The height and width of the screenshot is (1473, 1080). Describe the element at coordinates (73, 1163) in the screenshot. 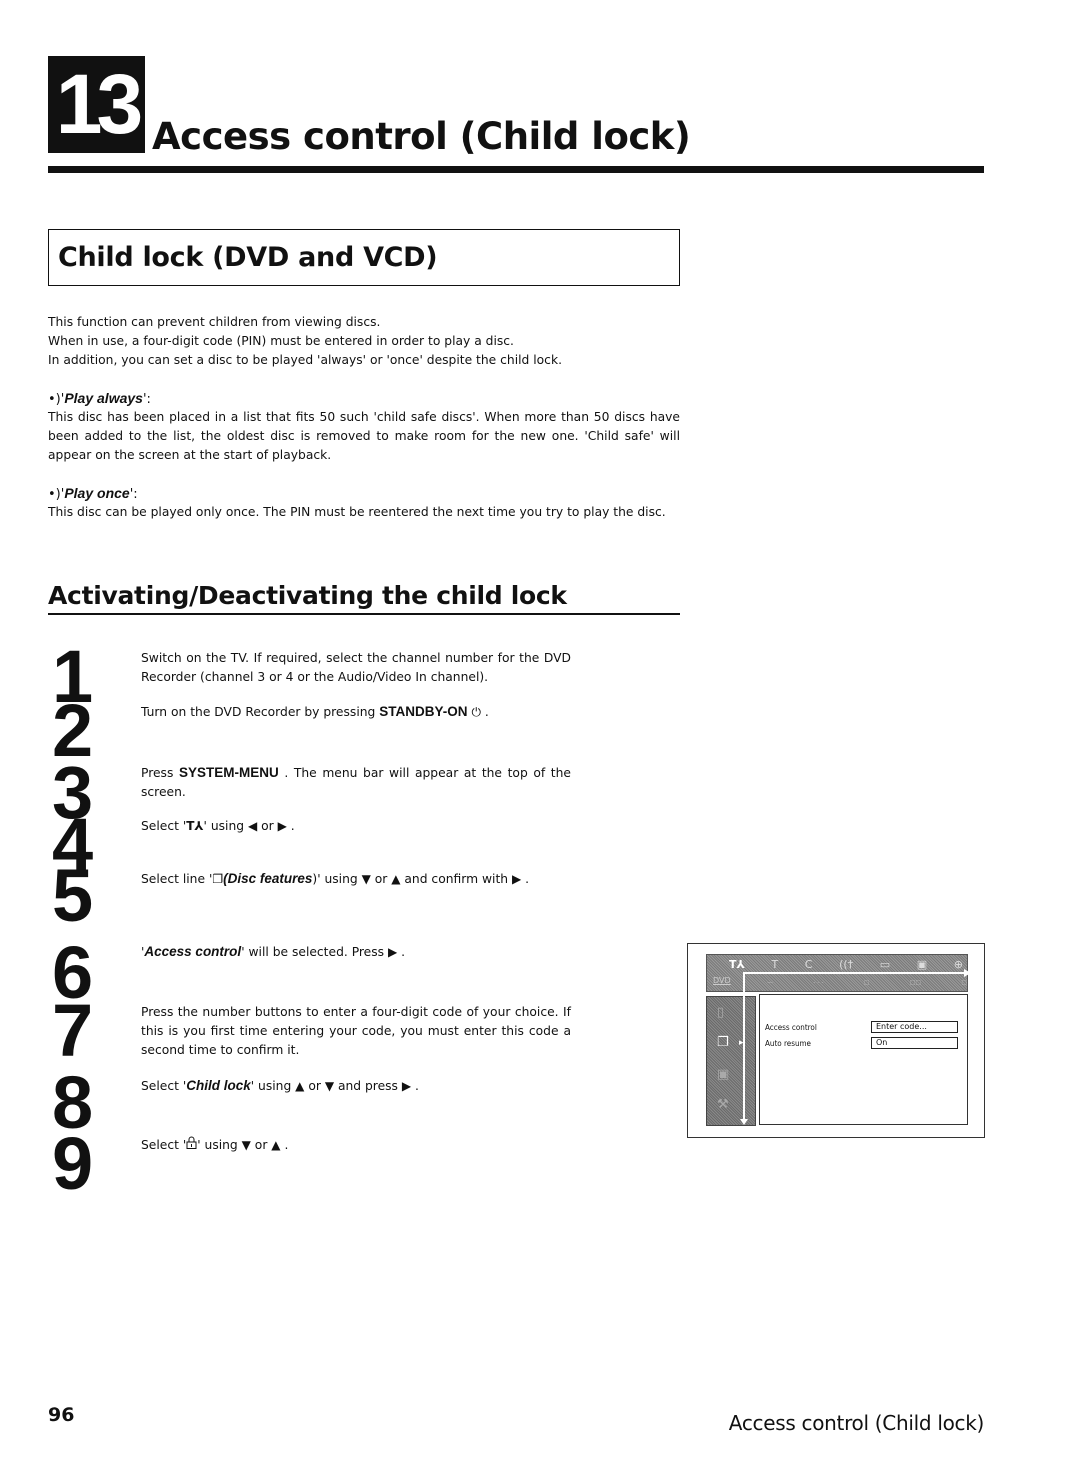

I see `step-number: 9` at that location.